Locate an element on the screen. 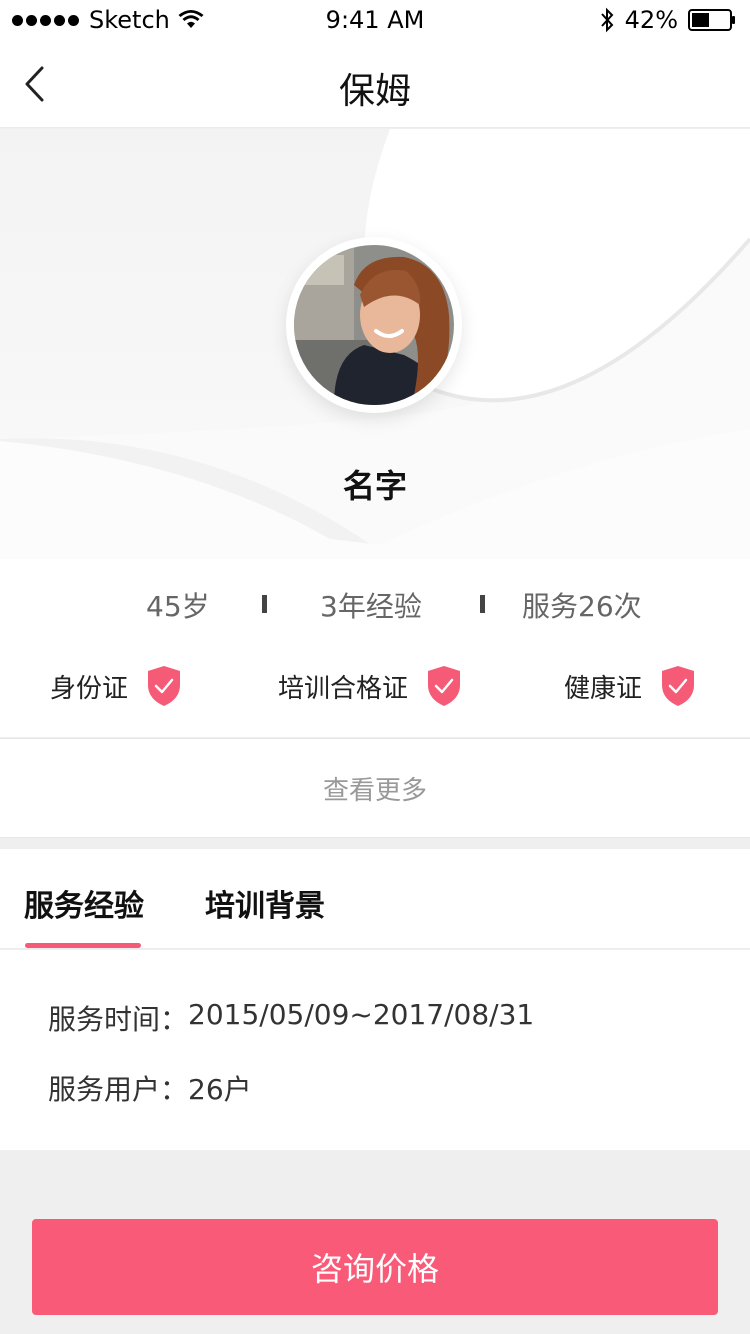 The width and height of the screenshot is (750, 1334). active-tab-indicator is located at coordinates (83, 945).